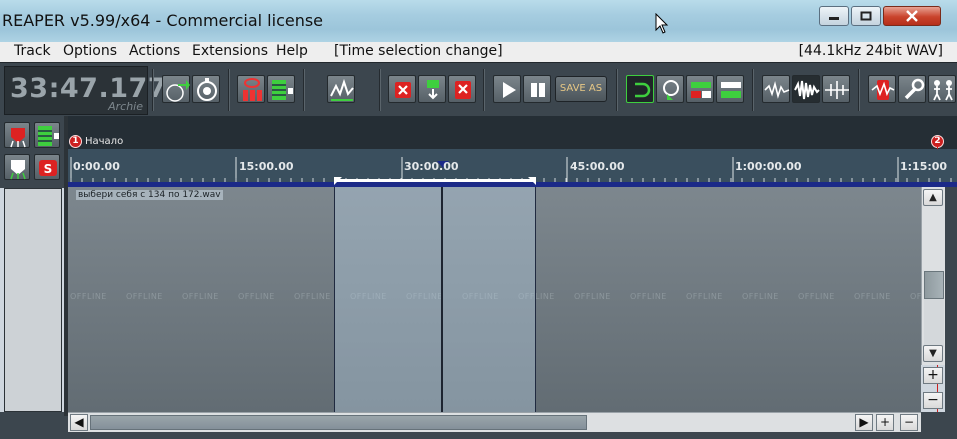 Image resolution: width=957 pixels, height=439 pixels. Describe the element at coordinates (85, 90) in the screenshot. I see `time-display: 33:47.177 Archie` at that location.